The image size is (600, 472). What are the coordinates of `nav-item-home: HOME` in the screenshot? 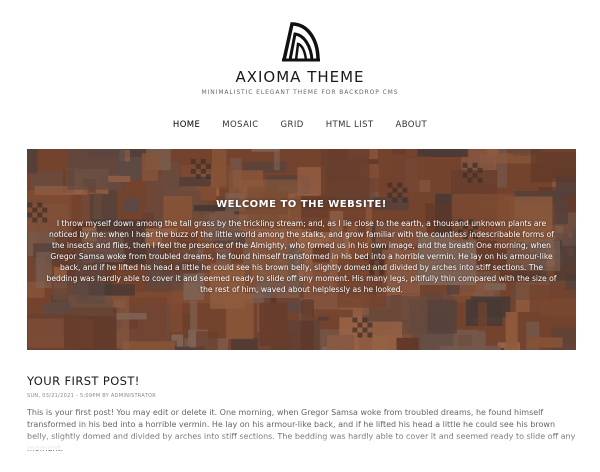 It's located at (186, 125).